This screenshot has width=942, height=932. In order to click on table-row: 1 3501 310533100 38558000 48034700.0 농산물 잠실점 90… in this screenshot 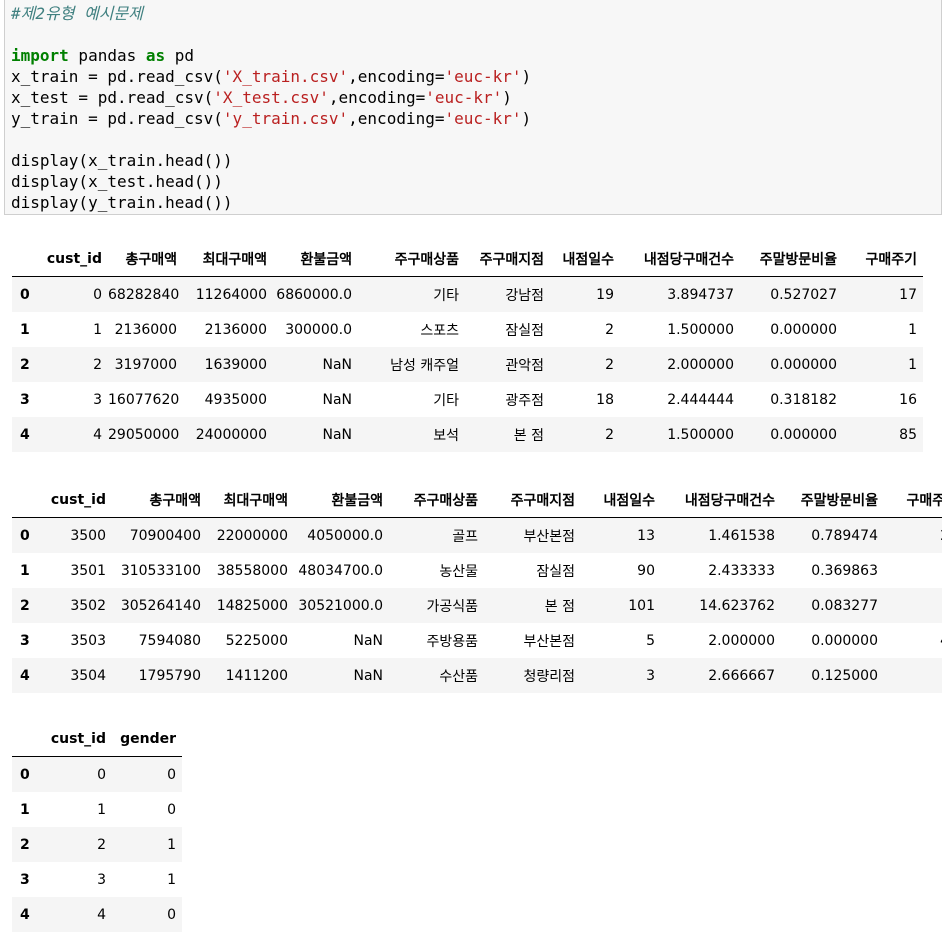, I will do `click(477, 570)`.